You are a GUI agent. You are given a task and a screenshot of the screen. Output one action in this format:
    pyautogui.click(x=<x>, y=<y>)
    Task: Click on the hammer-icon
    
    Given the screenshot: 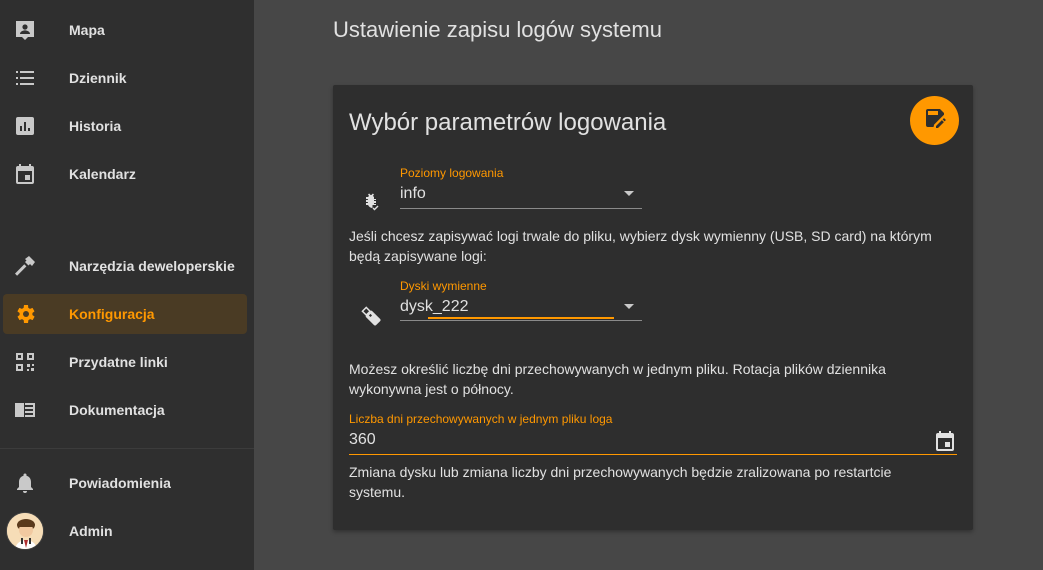 What is the action you would take?
    pyautogui.click(x=25, y=266)
    